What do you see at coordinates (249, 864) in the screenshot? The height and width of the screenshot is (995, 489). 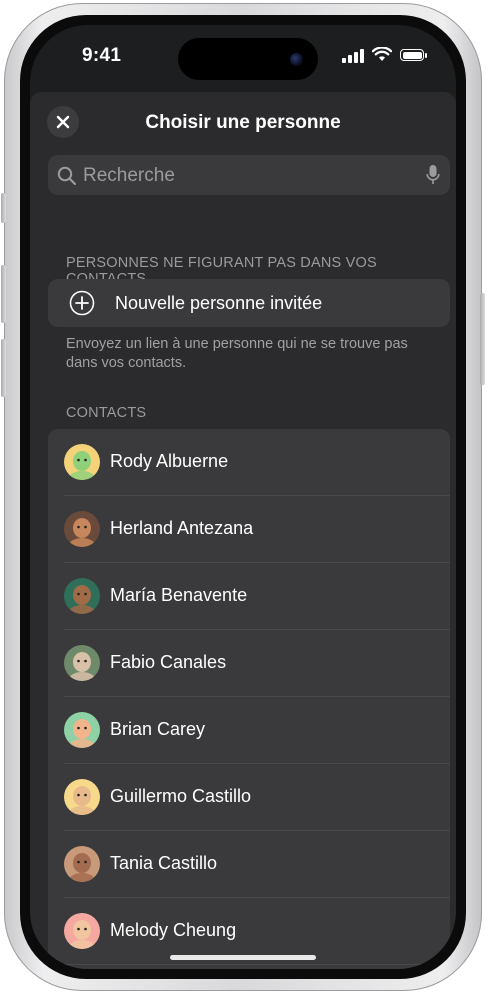 I see `contact-row: Tania Castillo` at bounding box center [249, 864].